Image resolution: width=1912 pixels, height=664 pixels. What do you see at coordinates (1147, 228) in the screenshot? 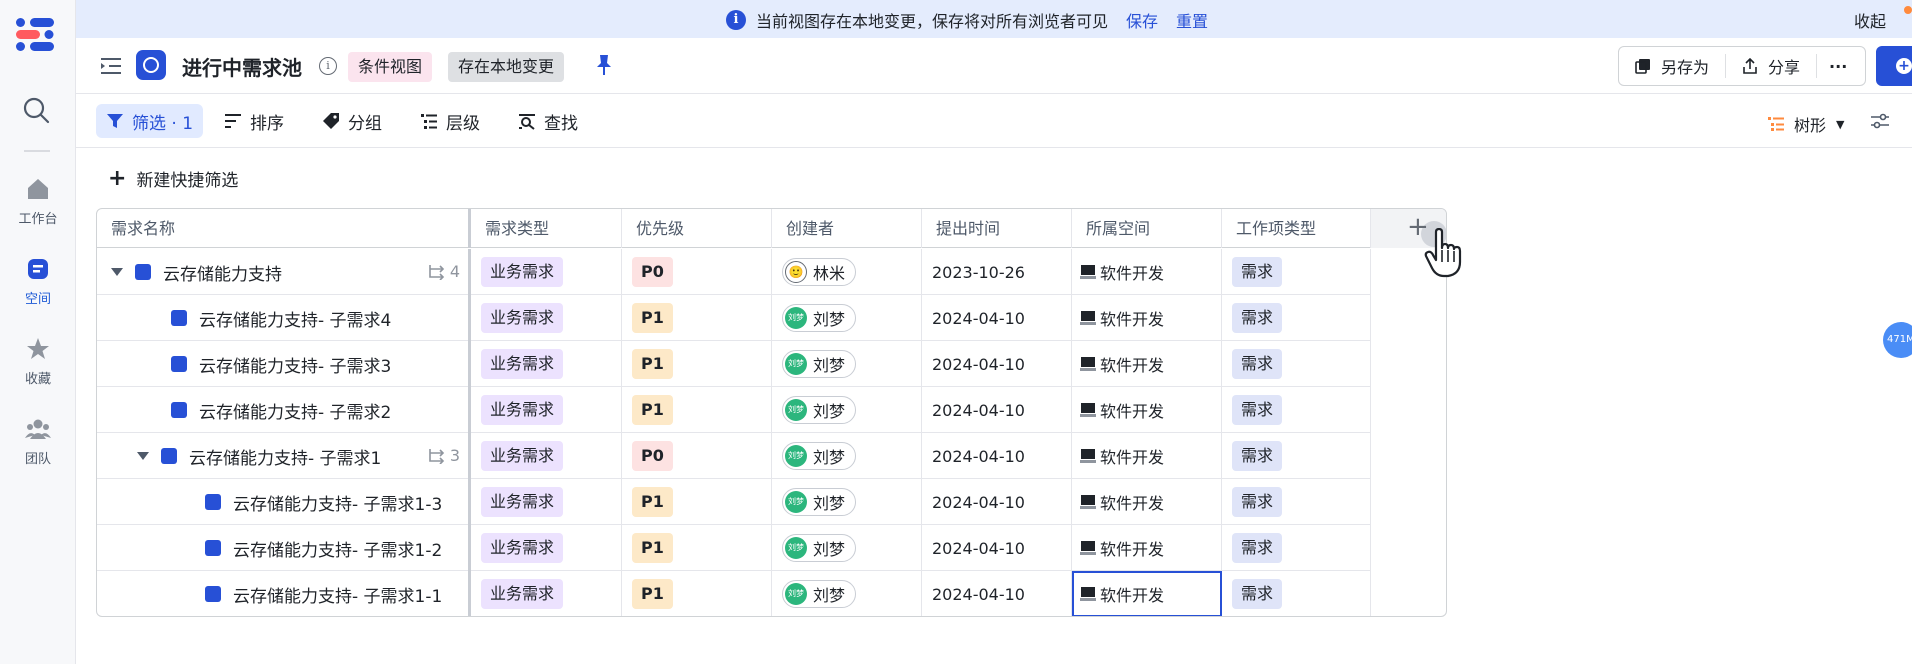
I see `column-header-space: 所属空间` at bounding box center [1147, 228].